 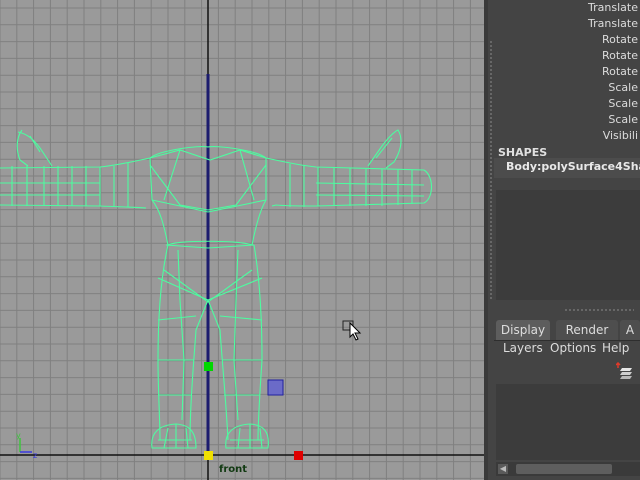 I want to click on attr-scale-z: Scale, so click(x=623, y=119).